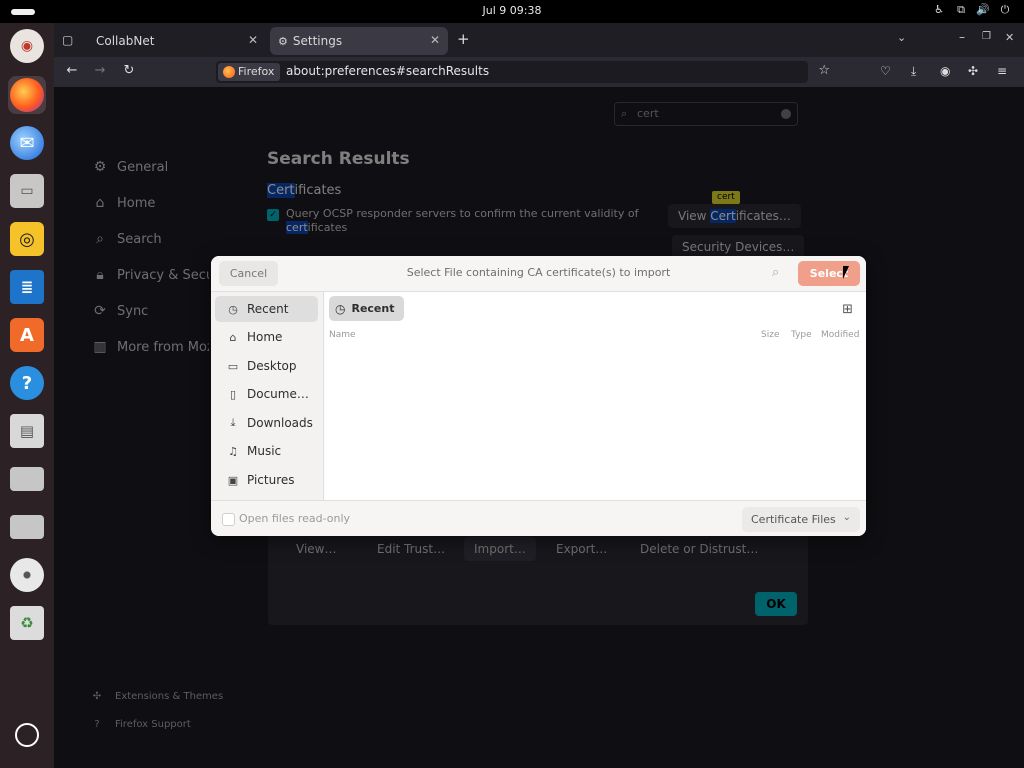 The image size is (1024, 768). I want to click on search-icon: ⌕, so click(775, 272).